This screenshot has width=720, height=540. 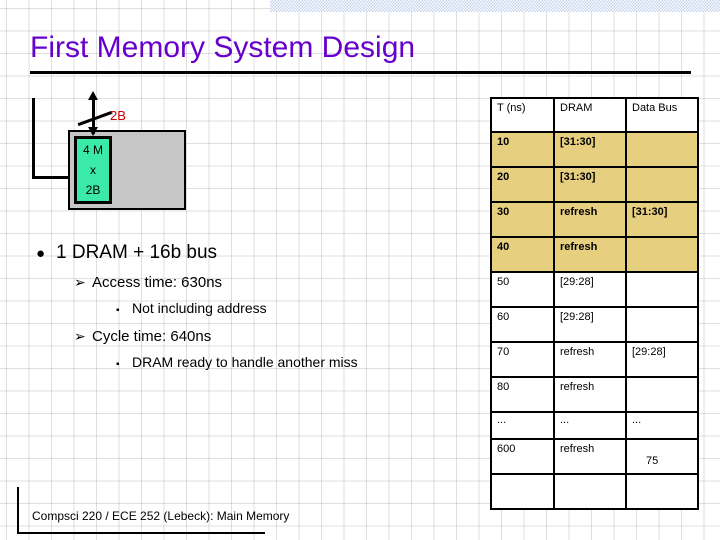 I want to click on title-divider, so click(x=360, y=72).